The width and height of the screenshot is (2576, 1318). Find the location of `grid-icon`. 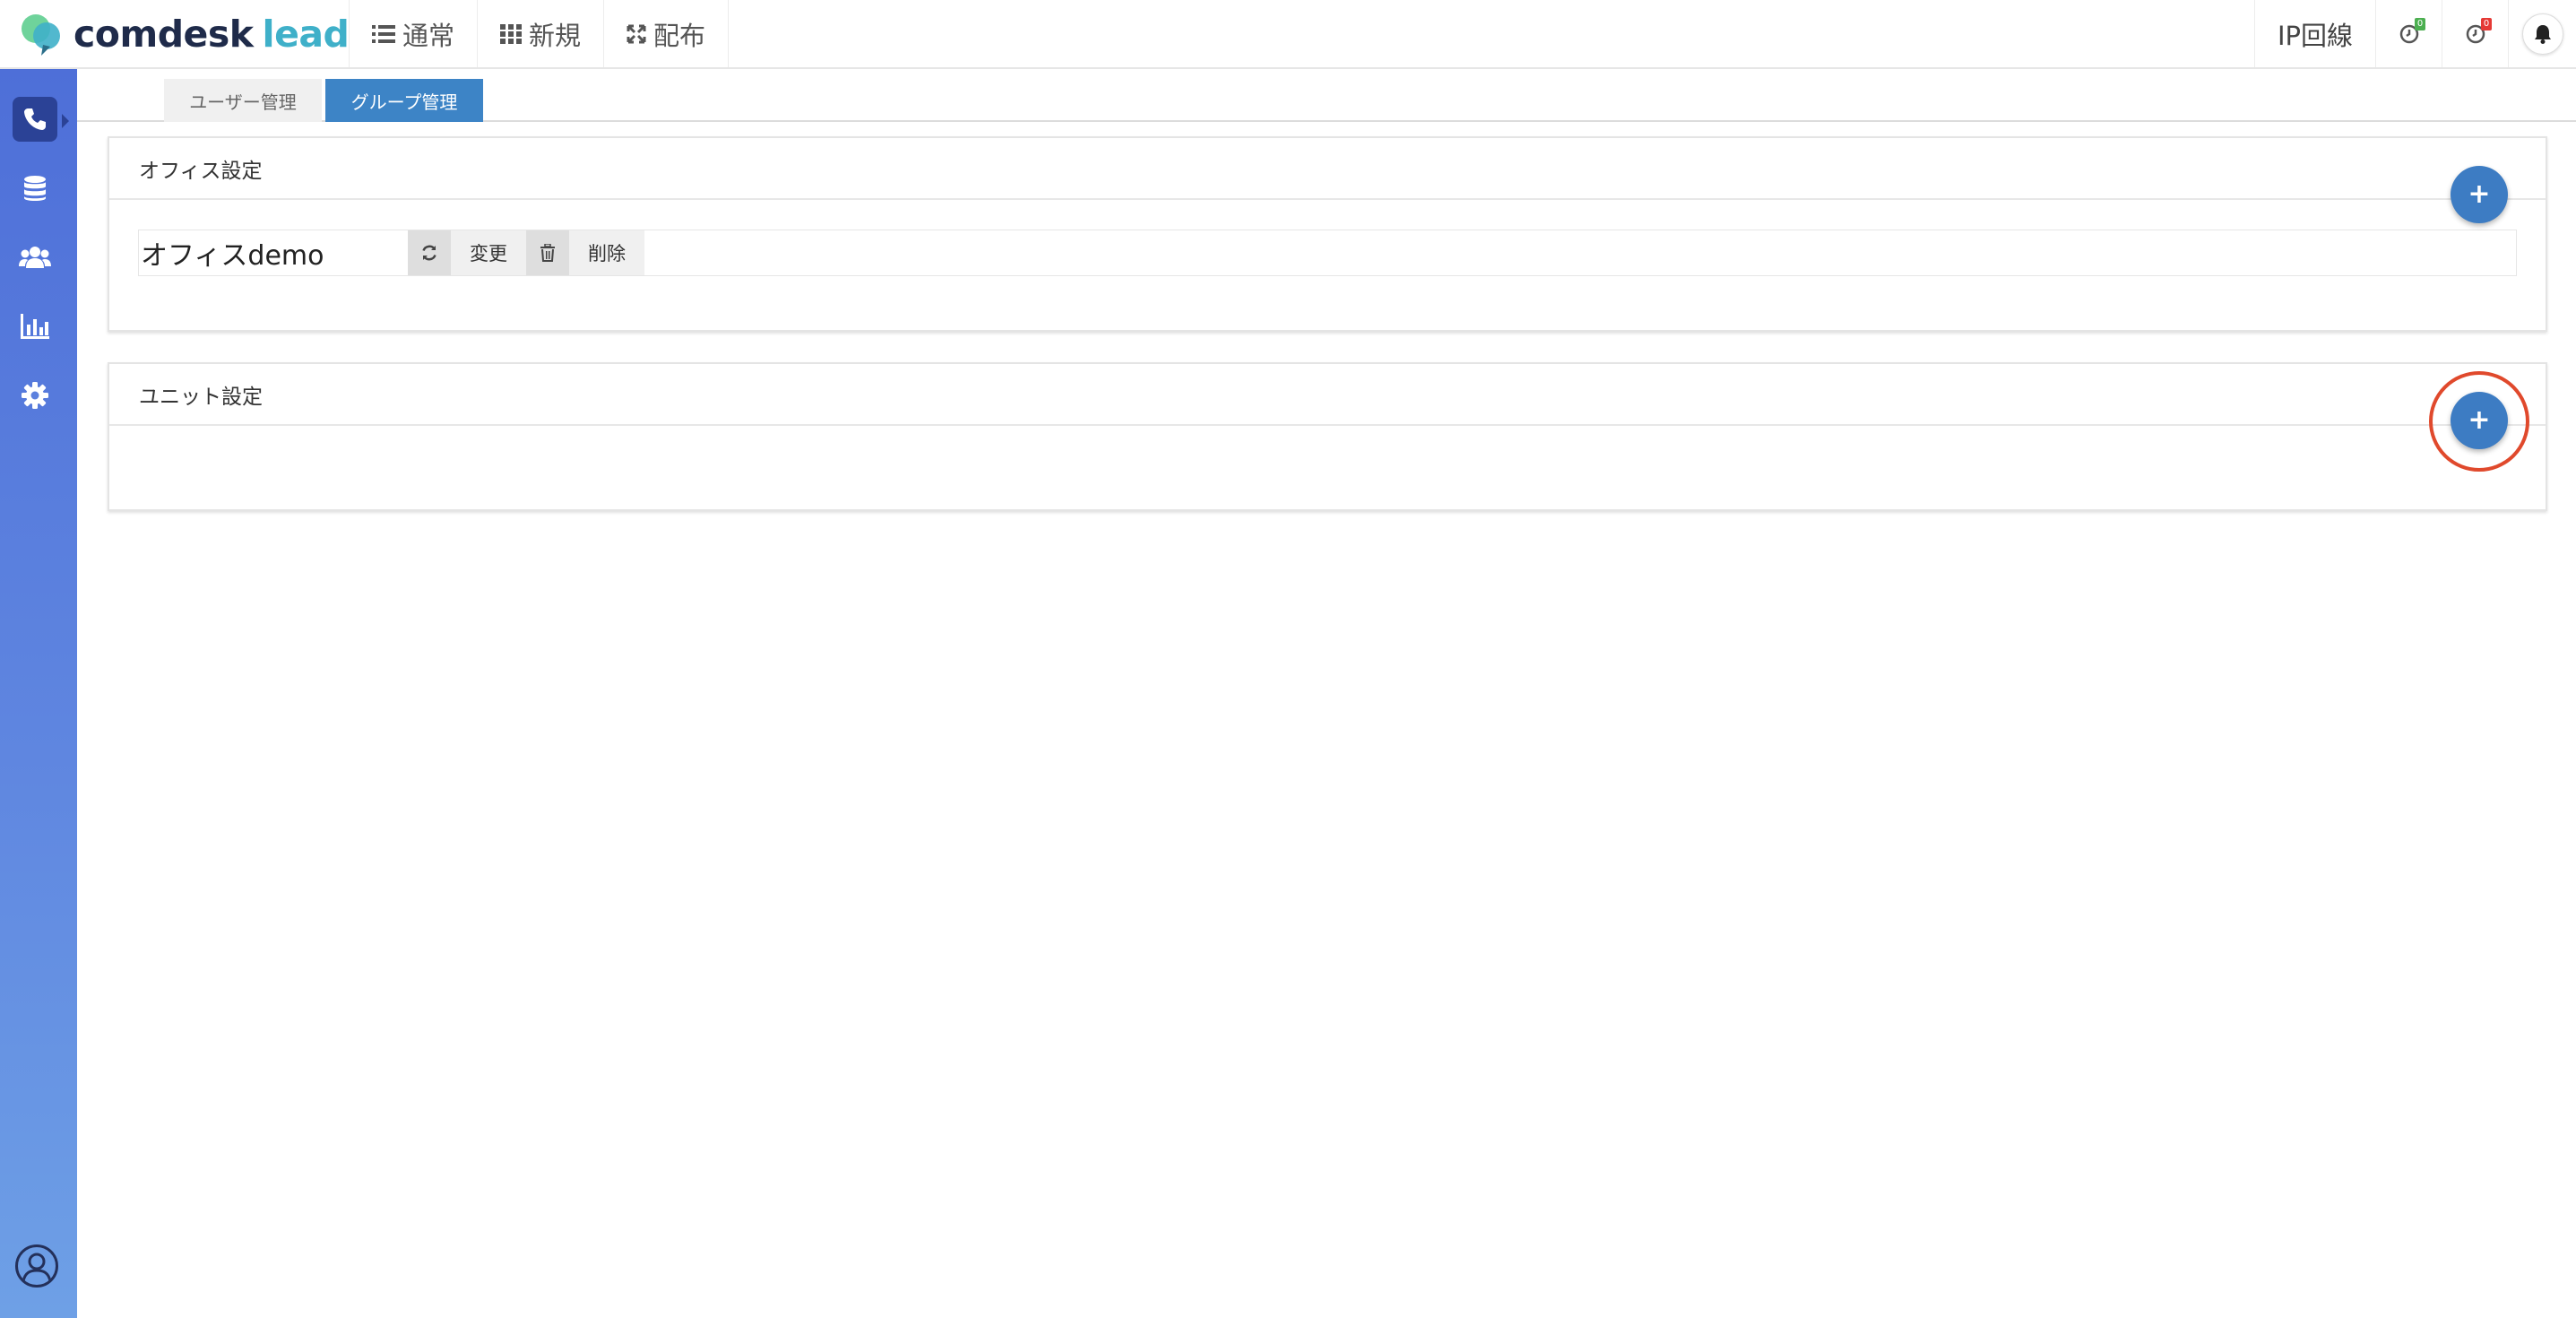

grid-icon is located at coordinates (511, 33).